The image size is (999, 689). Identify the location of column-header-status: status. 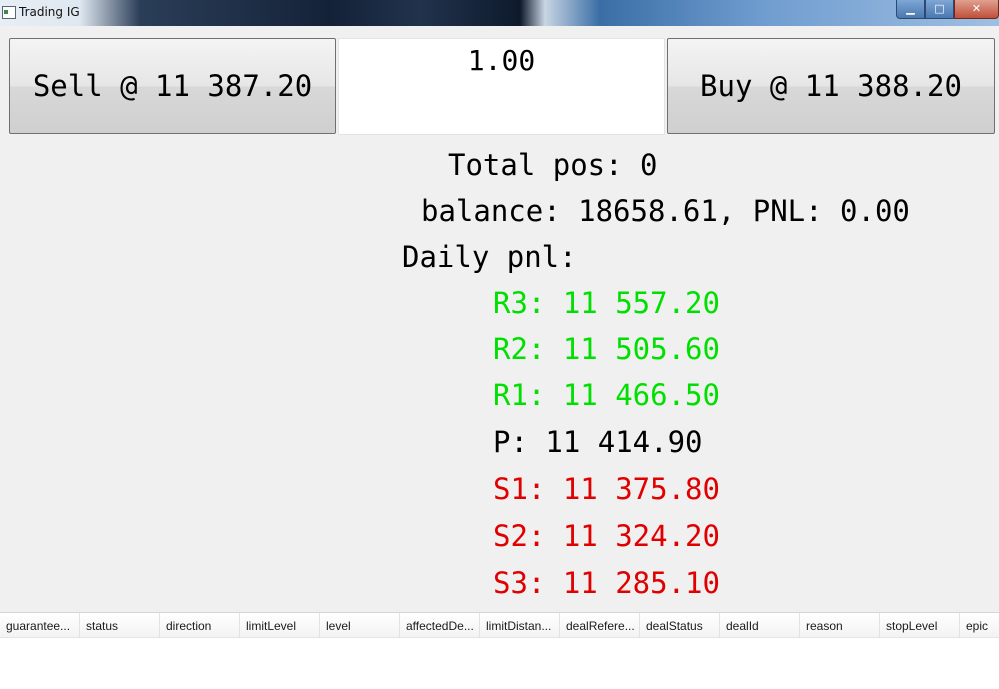
(120, 625).